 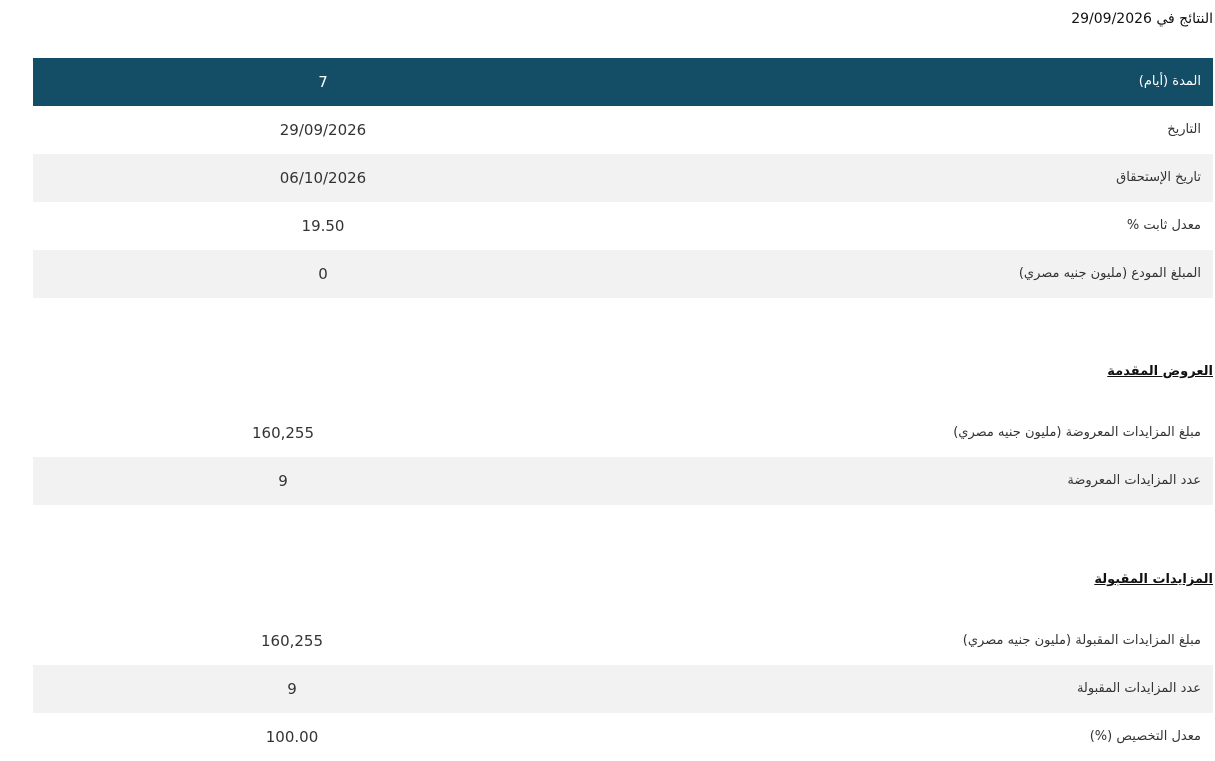 I want to click on fixed-rate-value: 19.50, so click(x=323, y=226).